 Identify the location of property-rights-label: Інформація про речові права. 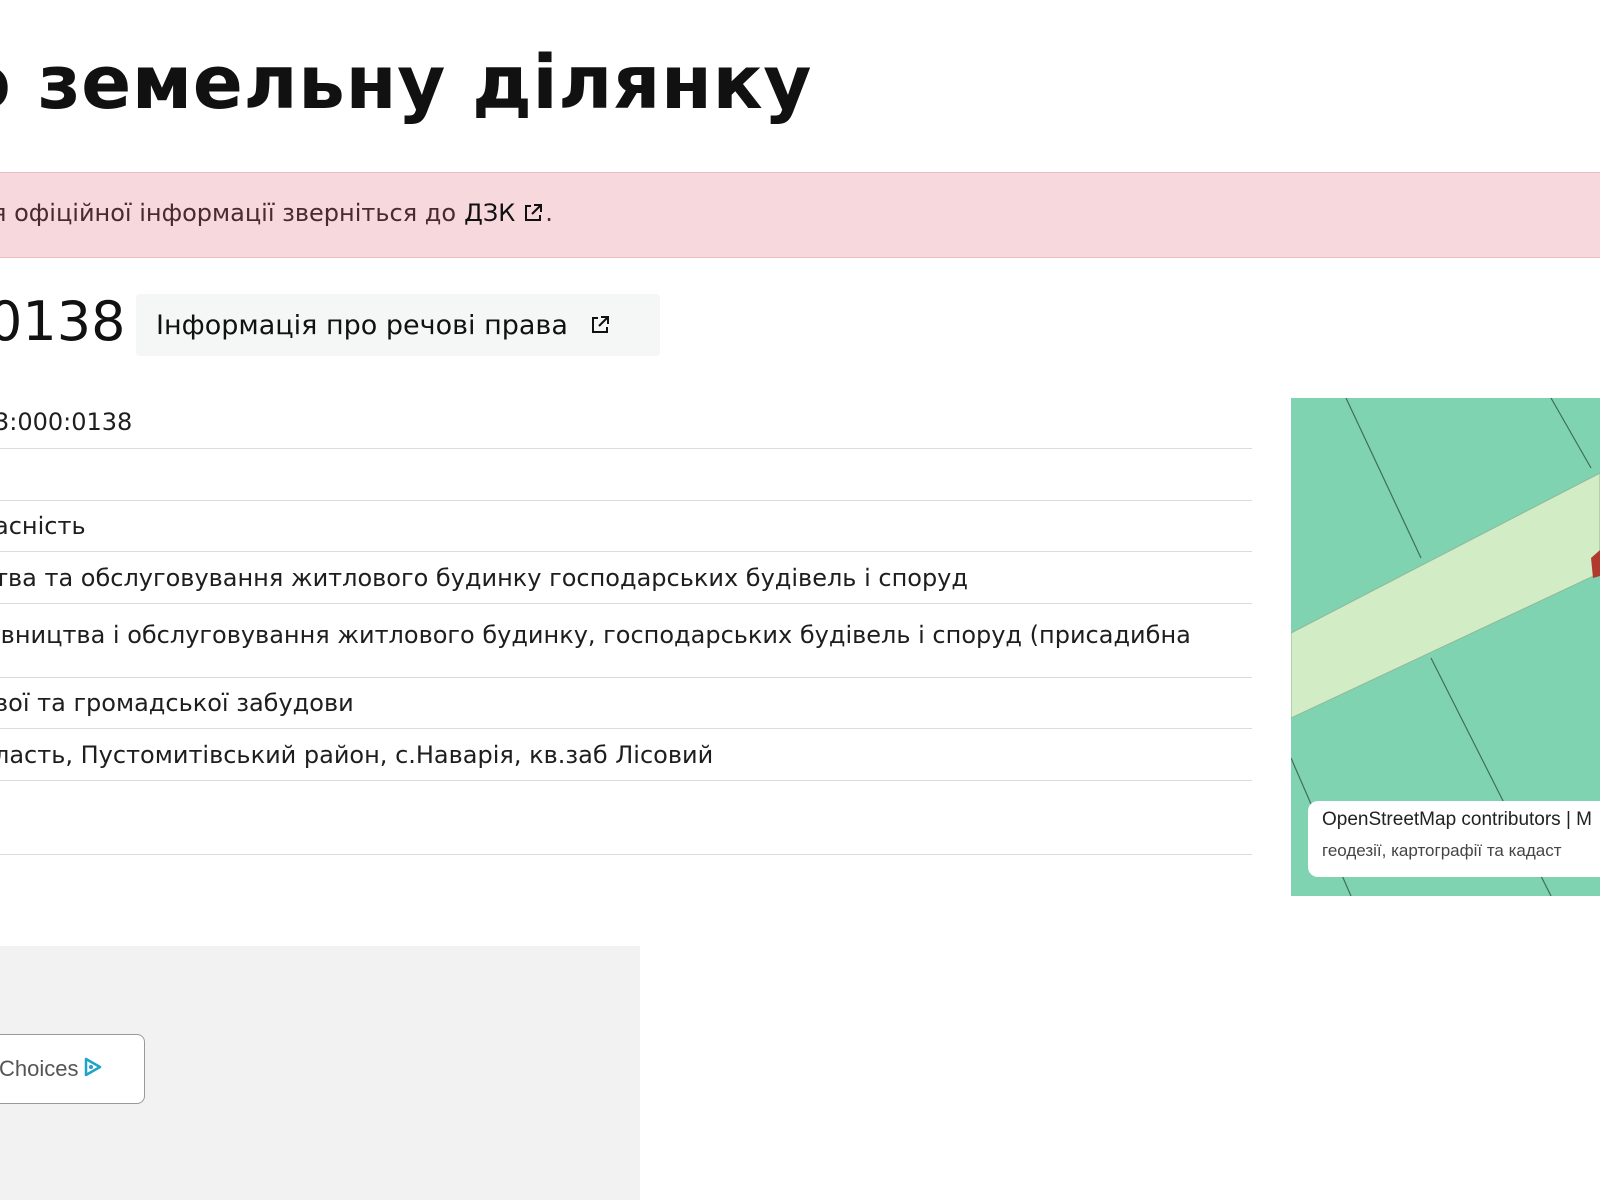
(362, 325).